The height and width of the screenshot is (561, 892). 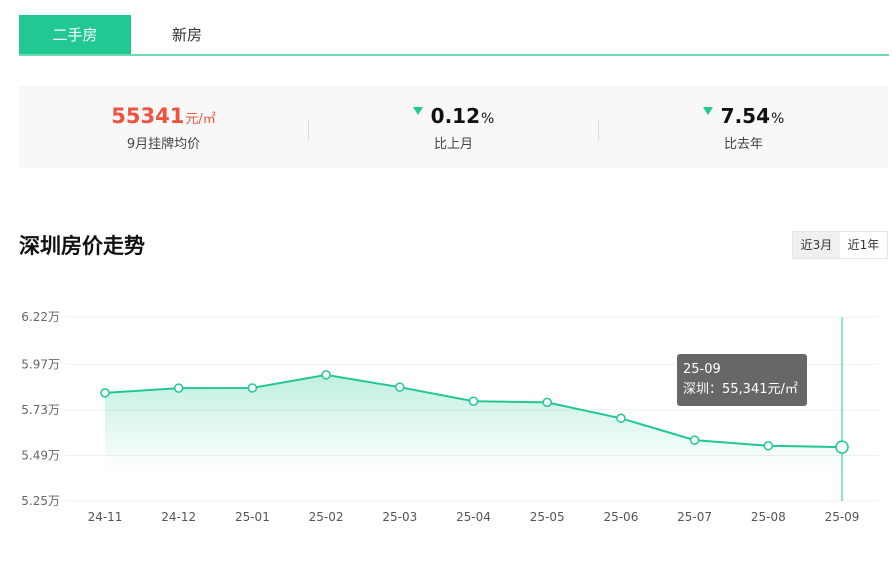 I want to click on highlighted-data-point, so click(x=842, y=447).